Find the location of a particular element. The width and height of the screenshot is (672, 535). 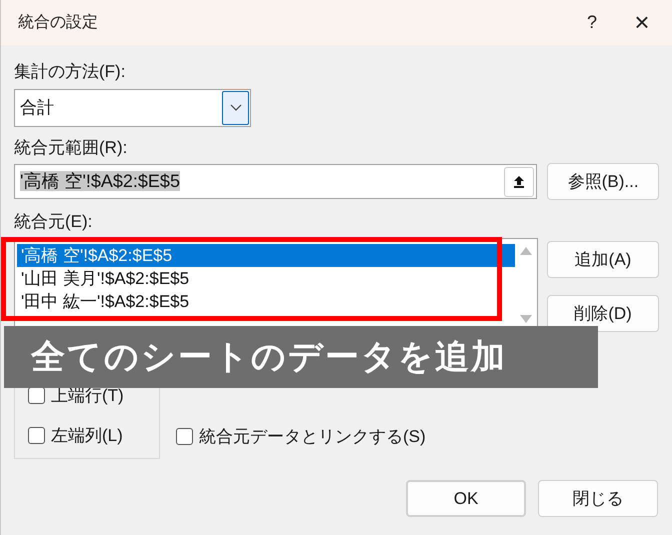

chevron-down-icon is located at coordinates (236, 108).